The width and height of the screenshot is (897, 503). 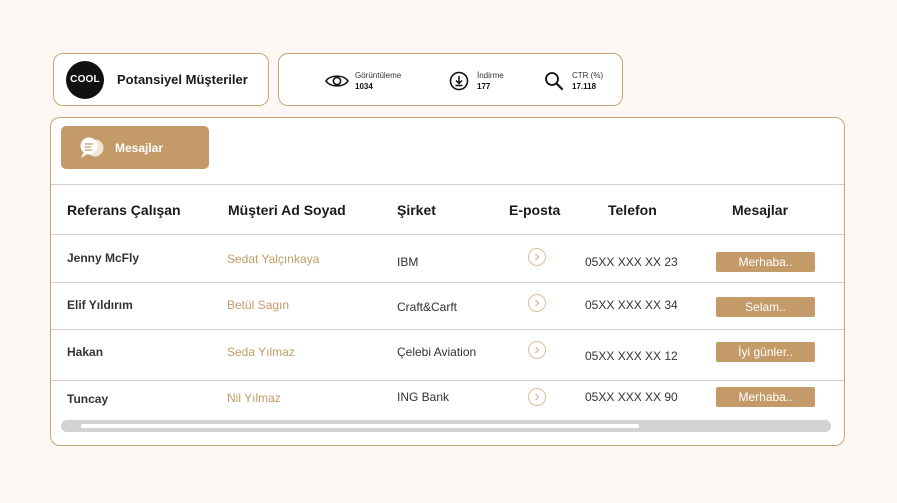 I want to click on stat-views: Görüntüleme 1034, so click(x=363, y=81).